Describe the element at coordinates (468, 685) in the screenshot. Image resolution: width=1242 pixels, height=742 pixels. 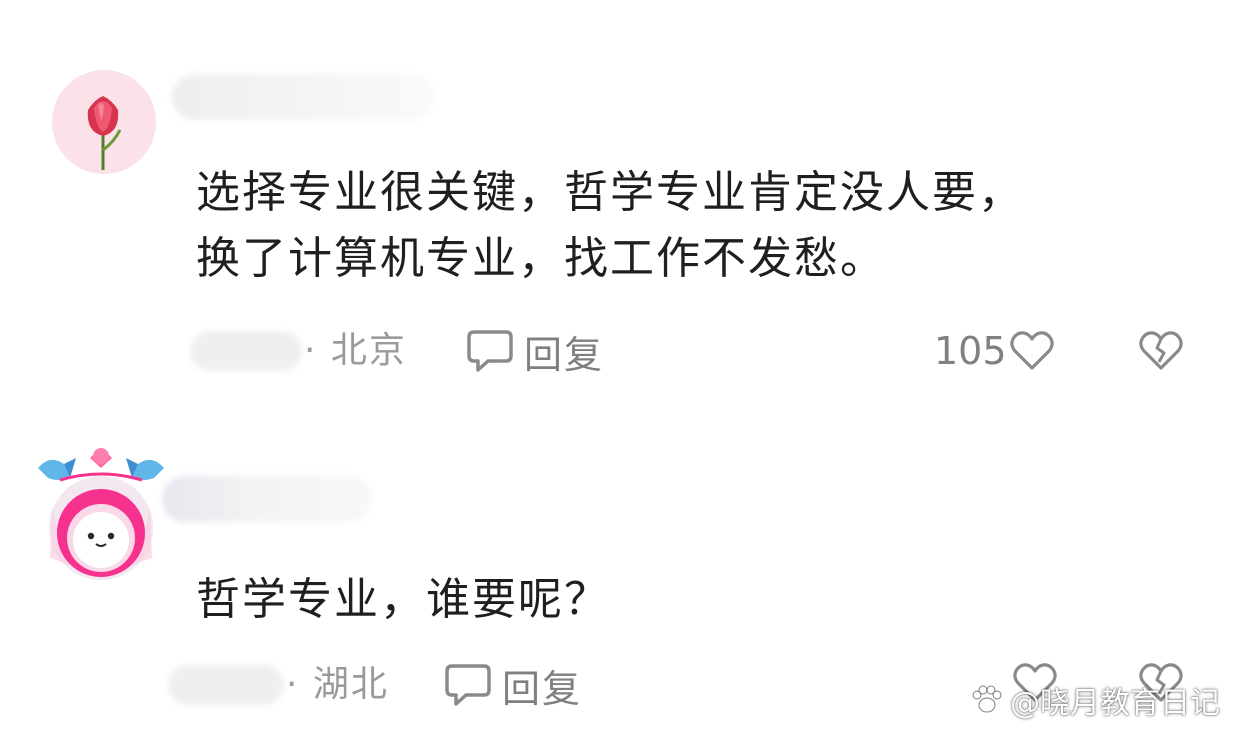
I see `comment-bubble-icon` at that location.